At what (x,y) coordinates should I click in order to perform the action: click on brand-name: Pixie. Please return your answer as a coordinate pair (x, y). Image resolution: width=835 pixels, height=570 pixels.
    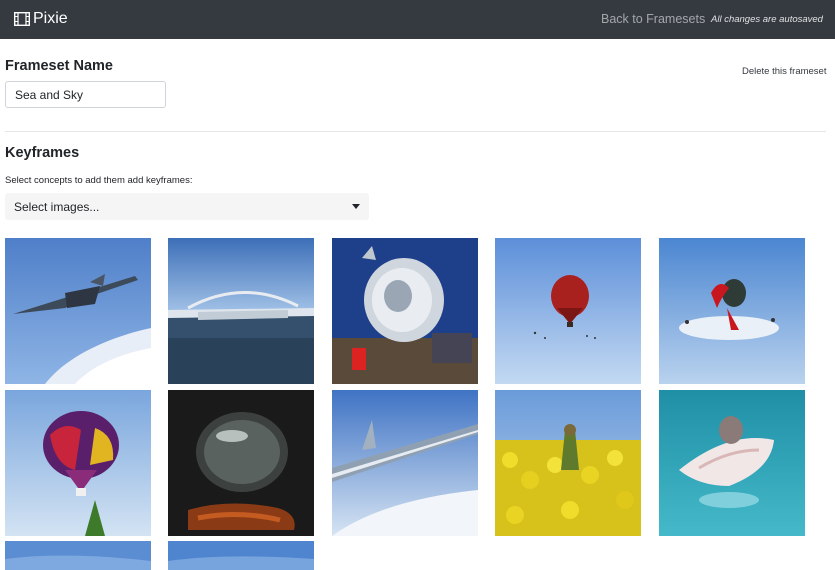
    Looking at the image, I should click on (50, 18).